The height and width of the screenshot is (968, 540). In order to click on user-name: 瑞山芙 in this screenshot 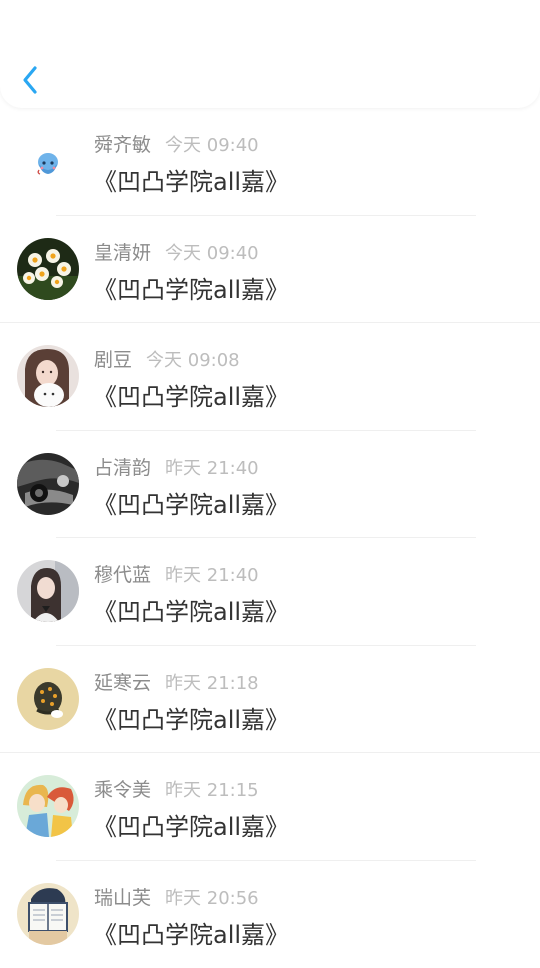, I will do `click(122, 898)`.